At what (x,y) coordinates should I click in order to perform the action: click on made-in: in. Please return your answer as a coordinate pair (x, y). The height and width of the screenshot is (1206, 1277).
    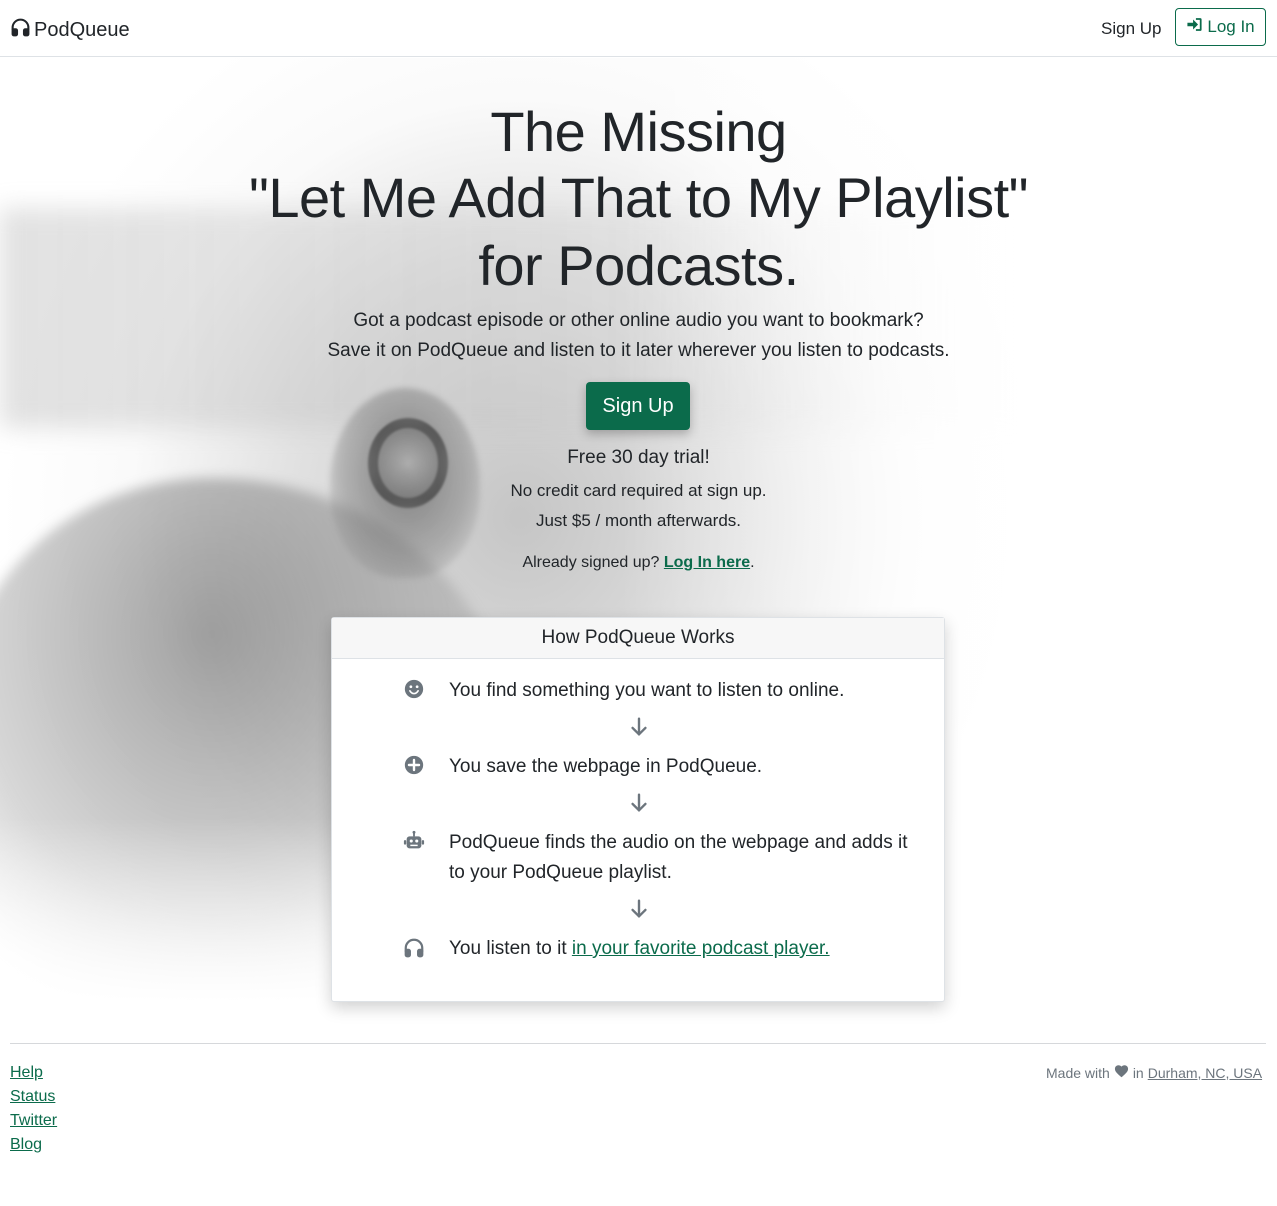
    Looking at the image, I should click on (1138, 1072).